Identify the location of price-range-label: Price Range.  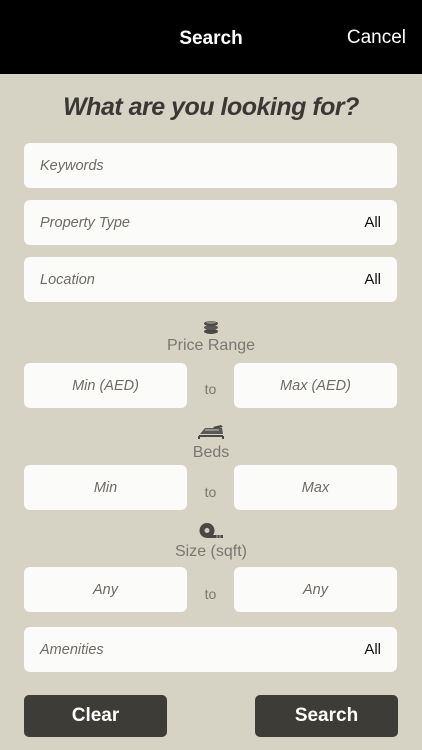
(211, 345).